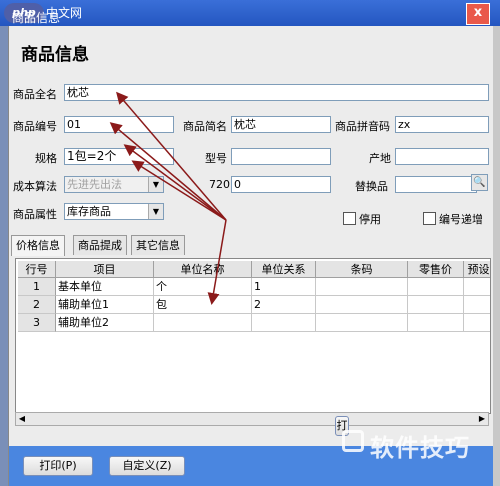  I want to click on search-icon: 🔍, so click(479, 182).